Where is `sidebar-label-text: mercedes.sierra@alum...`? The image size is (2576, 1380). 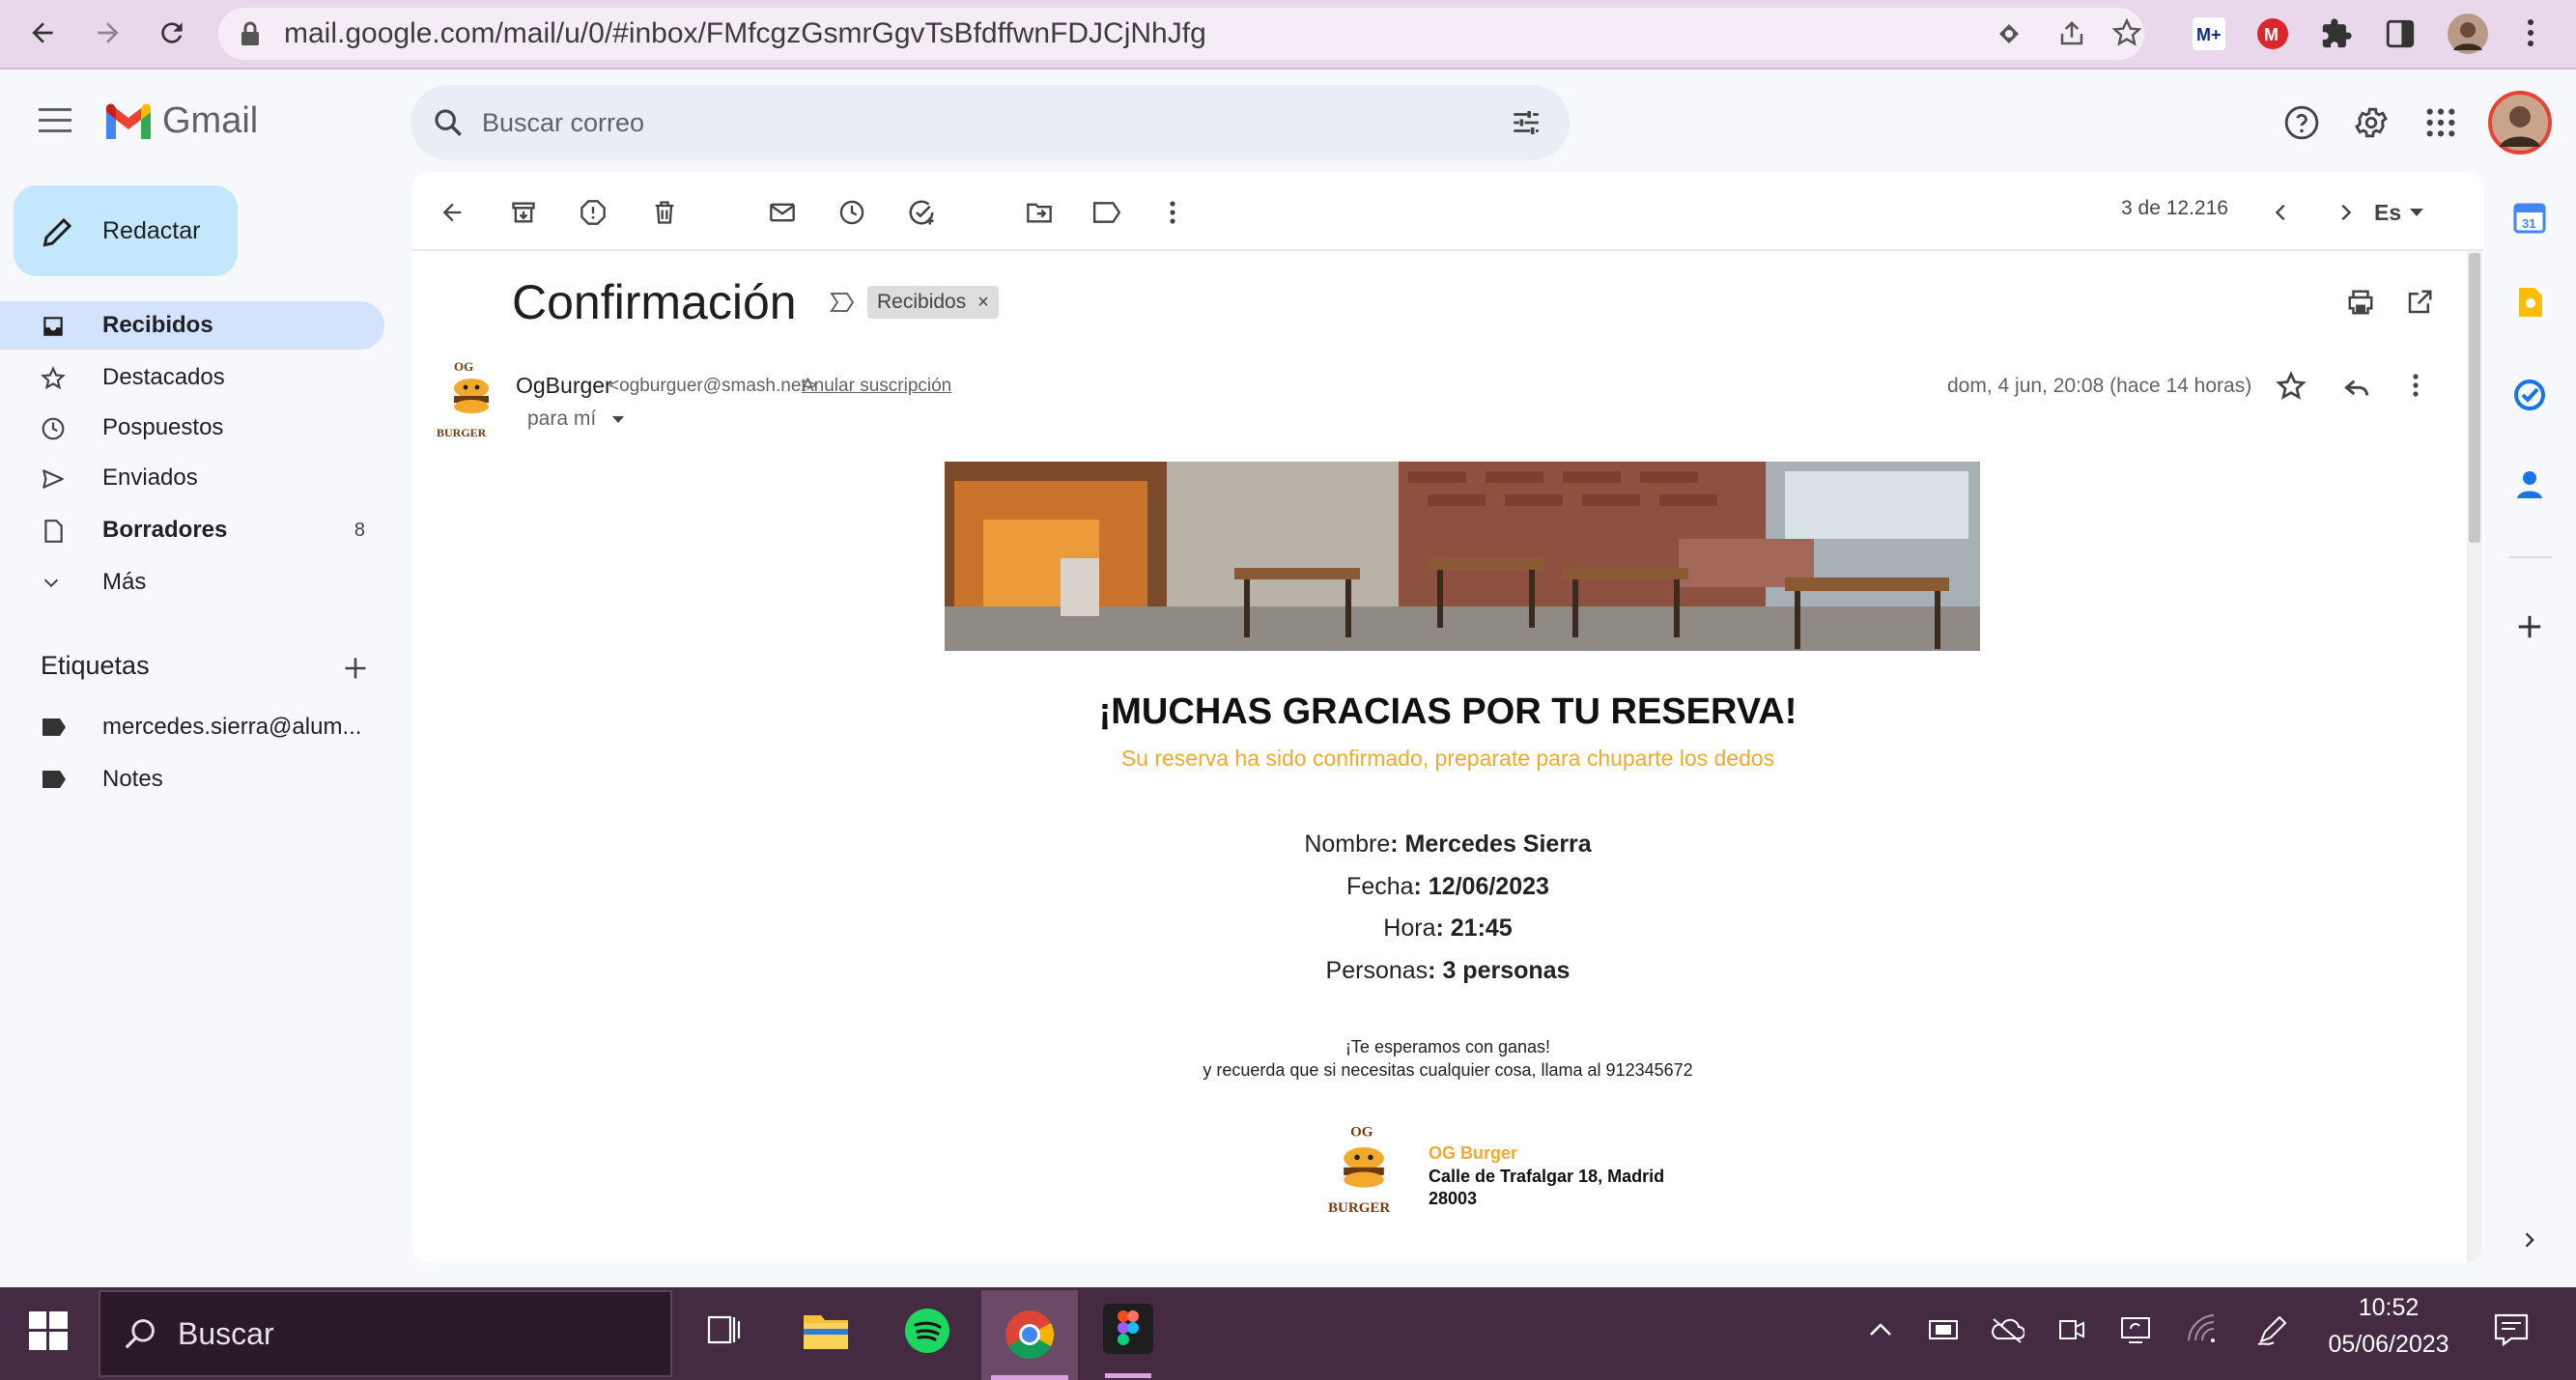 sidebar-label-text: mercedes.sierra@alum... is located at coordinates (232, 727).